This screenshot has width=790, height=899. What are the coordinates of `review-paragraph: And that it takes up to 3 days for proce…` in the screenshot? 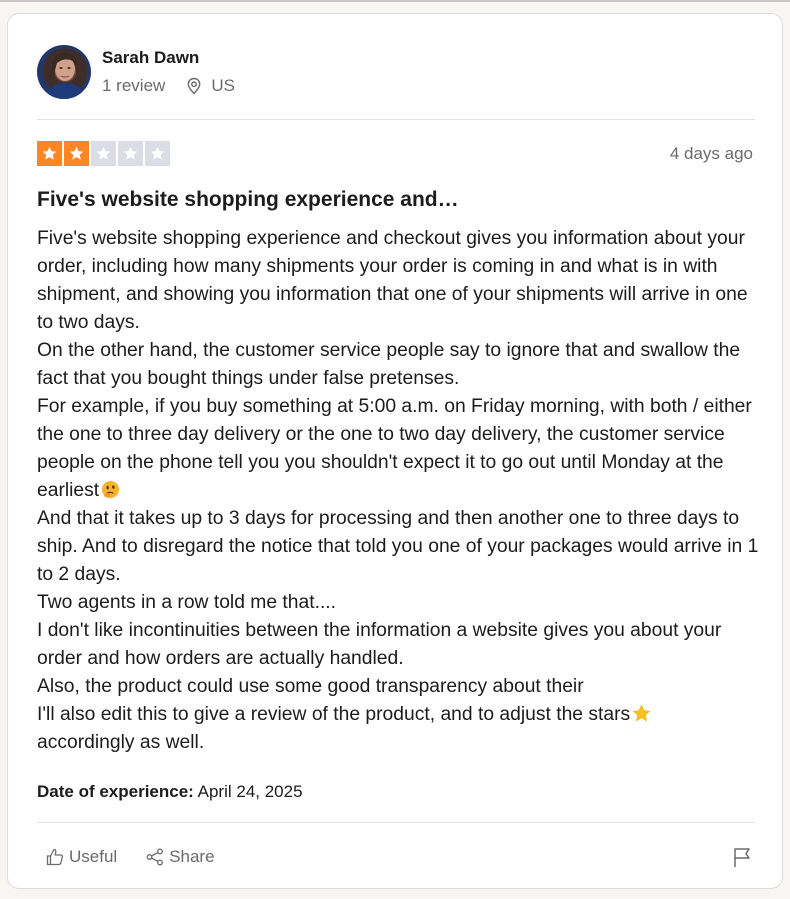 It's located at (398, 546).